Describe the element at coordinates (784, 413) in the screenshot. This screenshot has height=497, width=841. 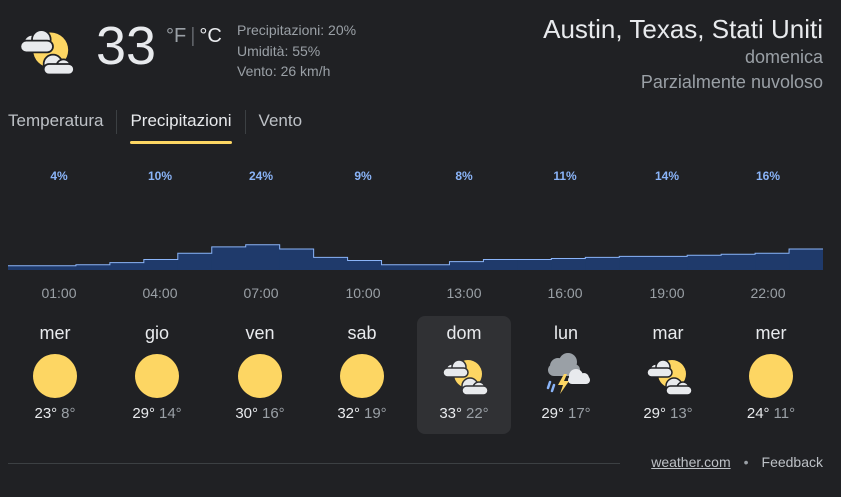
I see `low-temp: 11°` at that location.